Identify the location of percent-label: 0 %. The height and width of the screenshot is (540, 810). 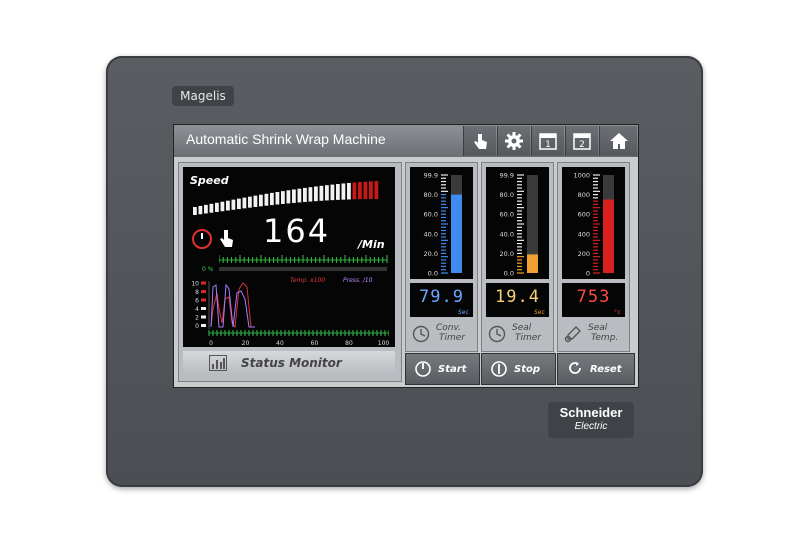
(208, 269).